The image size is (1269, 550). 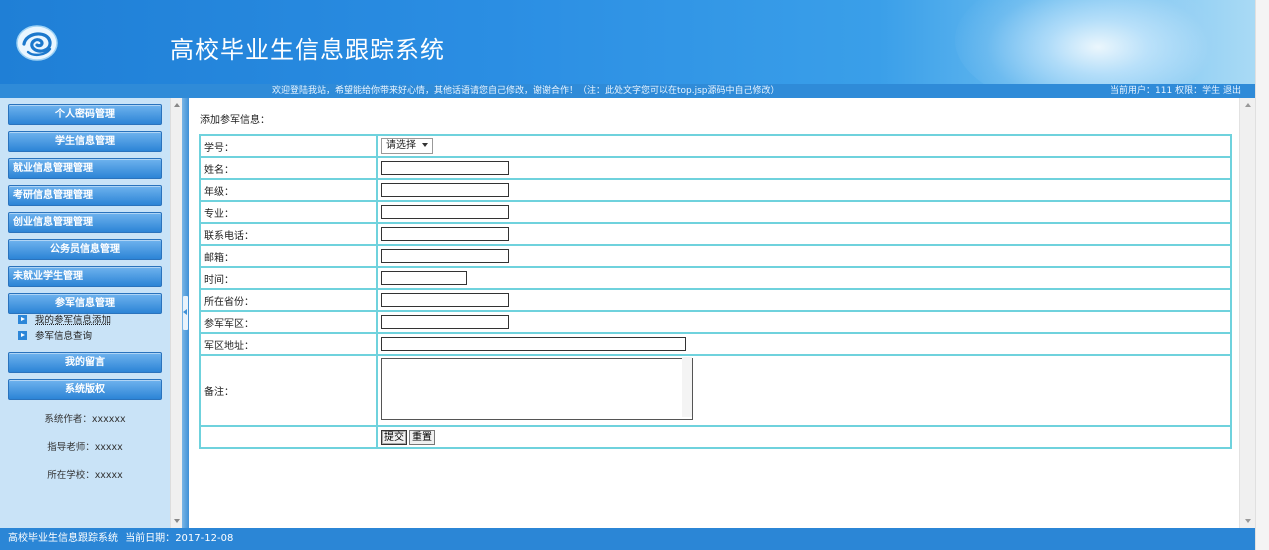 I want to click on school: 所在学校：xxxxx, so click(x=85, y=475).